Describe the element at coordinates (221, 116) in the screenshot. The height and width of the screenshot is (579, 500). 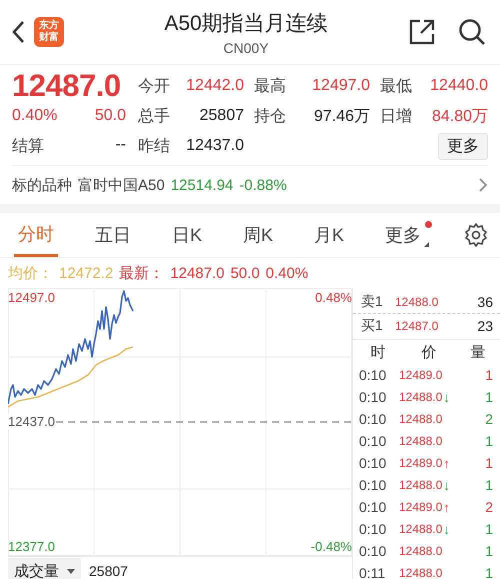
I see `field-value: 25807` at that location.